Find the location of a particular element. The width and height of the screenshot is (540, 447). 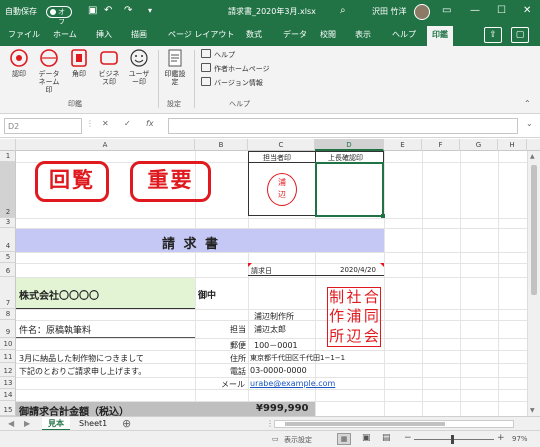

column-header: E is located at coordinates (403, 145).